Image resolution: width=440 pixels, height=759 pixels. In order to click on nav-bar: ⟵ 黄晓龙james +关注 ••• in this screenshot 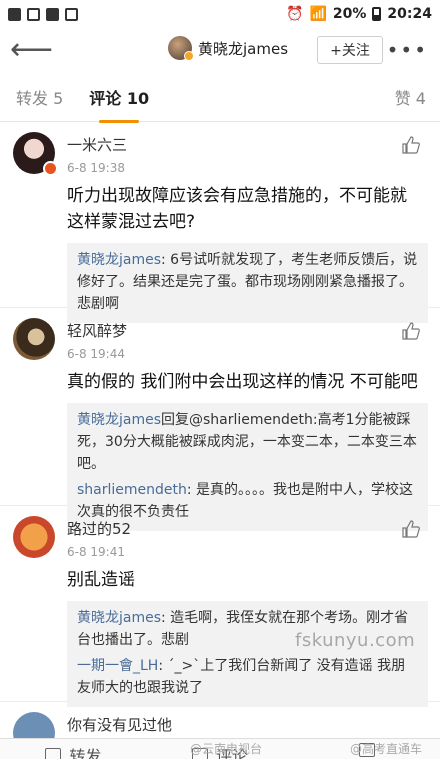, I will do `click(220, 50)`.